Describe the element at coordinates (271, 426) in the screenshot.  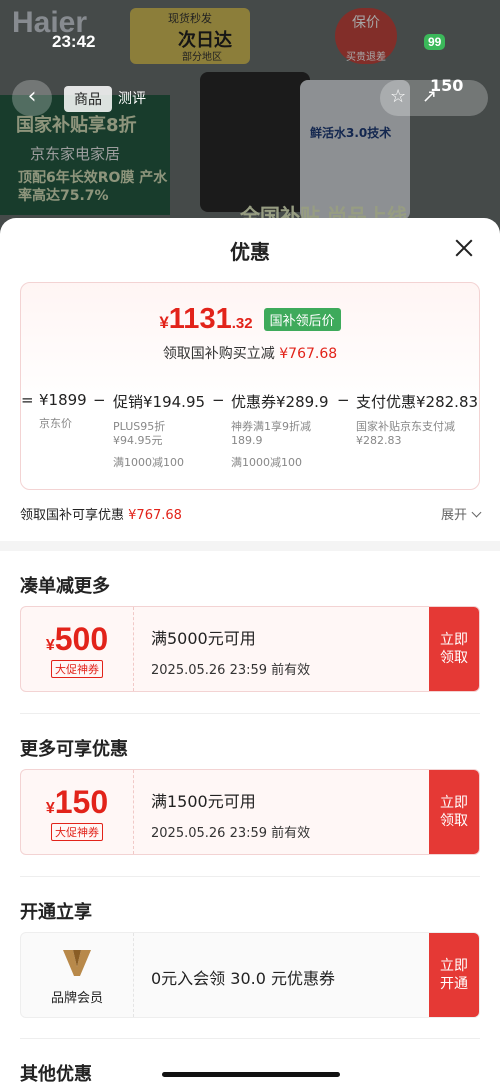
I see `breakdown-desc: 神券满1享9折减` at that location.